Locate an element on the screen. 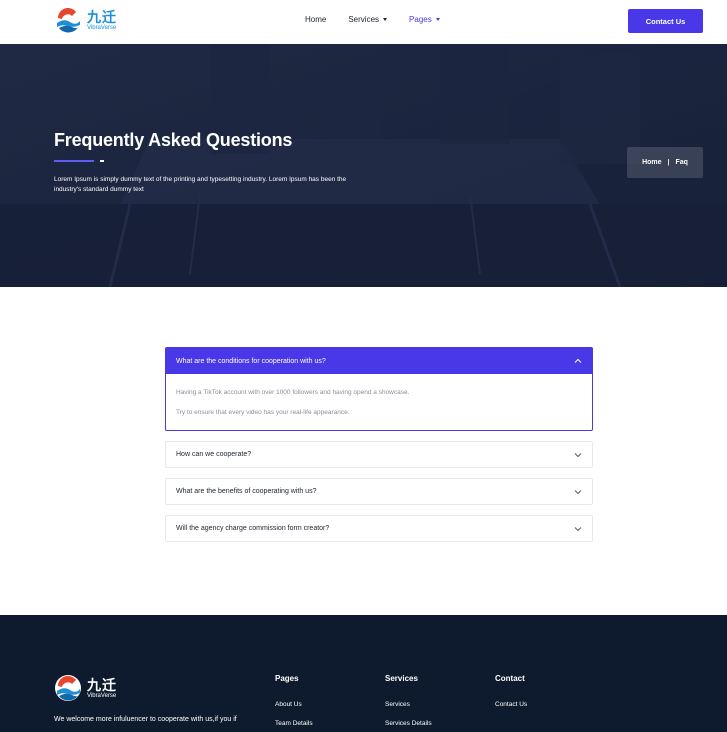  faq-item: How can we cooperate? is located at coordinates (379, 454).